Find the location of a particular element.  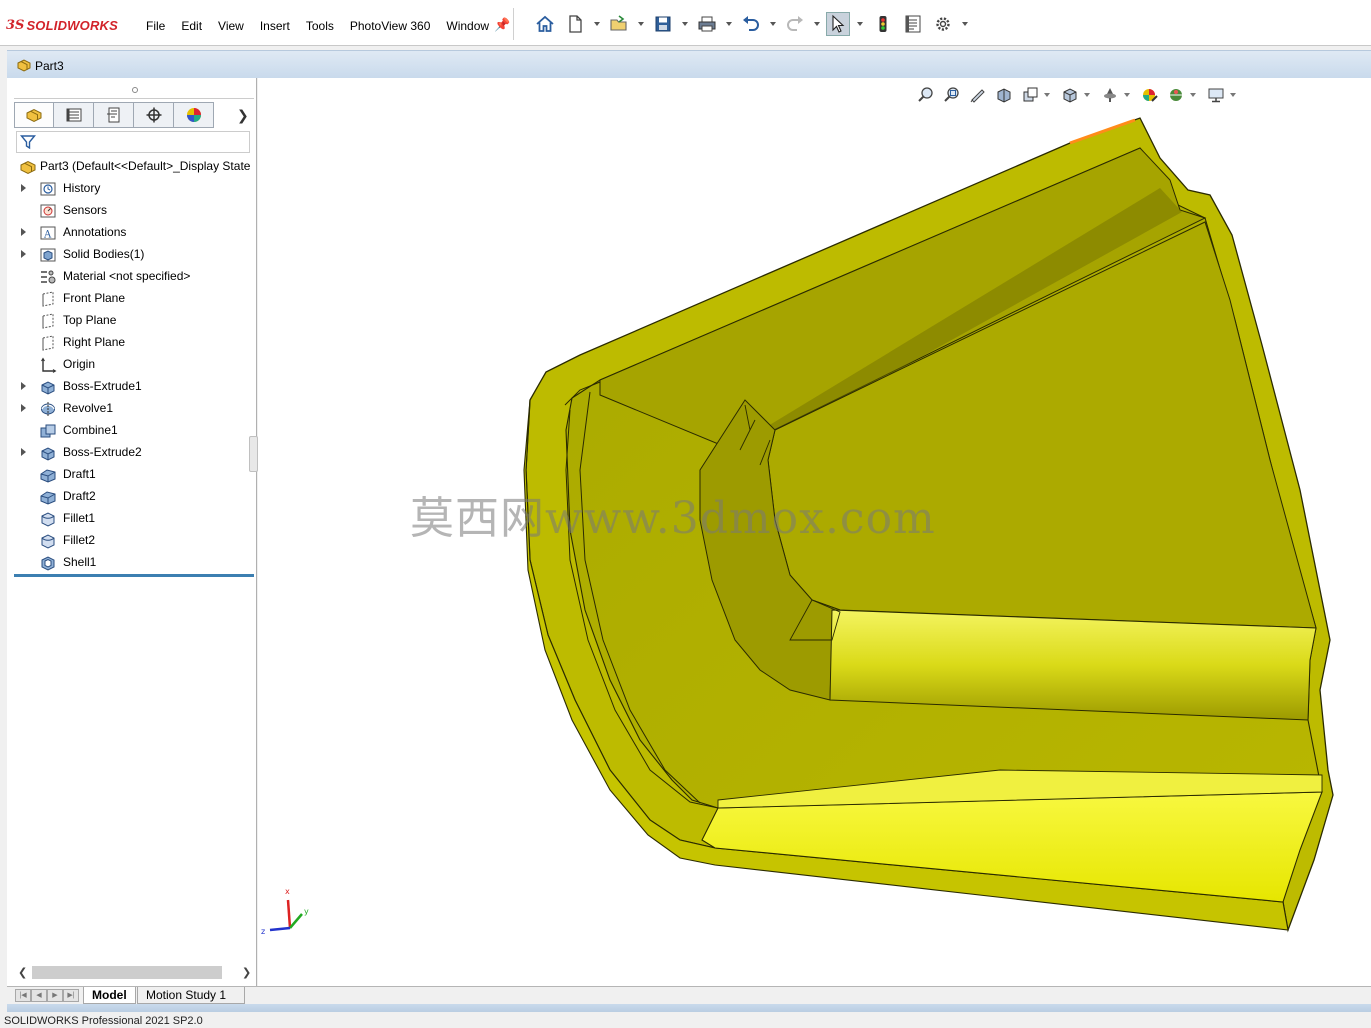

home-button is located at coordinates (545, 24).